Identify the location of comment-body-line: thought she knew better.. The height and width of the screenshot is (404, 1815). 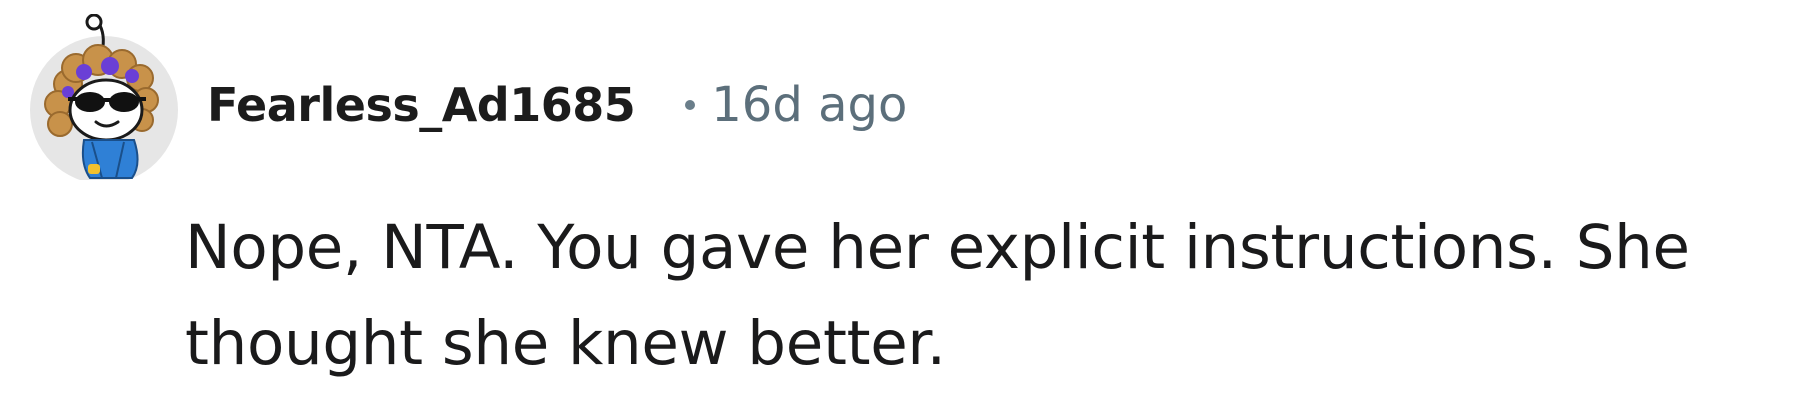
(565, 343).